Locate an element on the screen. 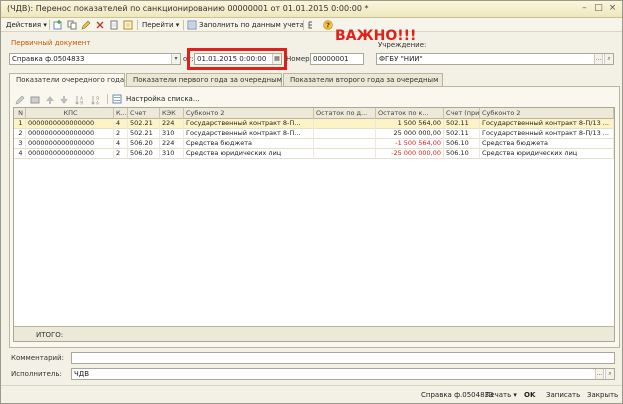  save-button: Записать is located at coordinates (563, 395).